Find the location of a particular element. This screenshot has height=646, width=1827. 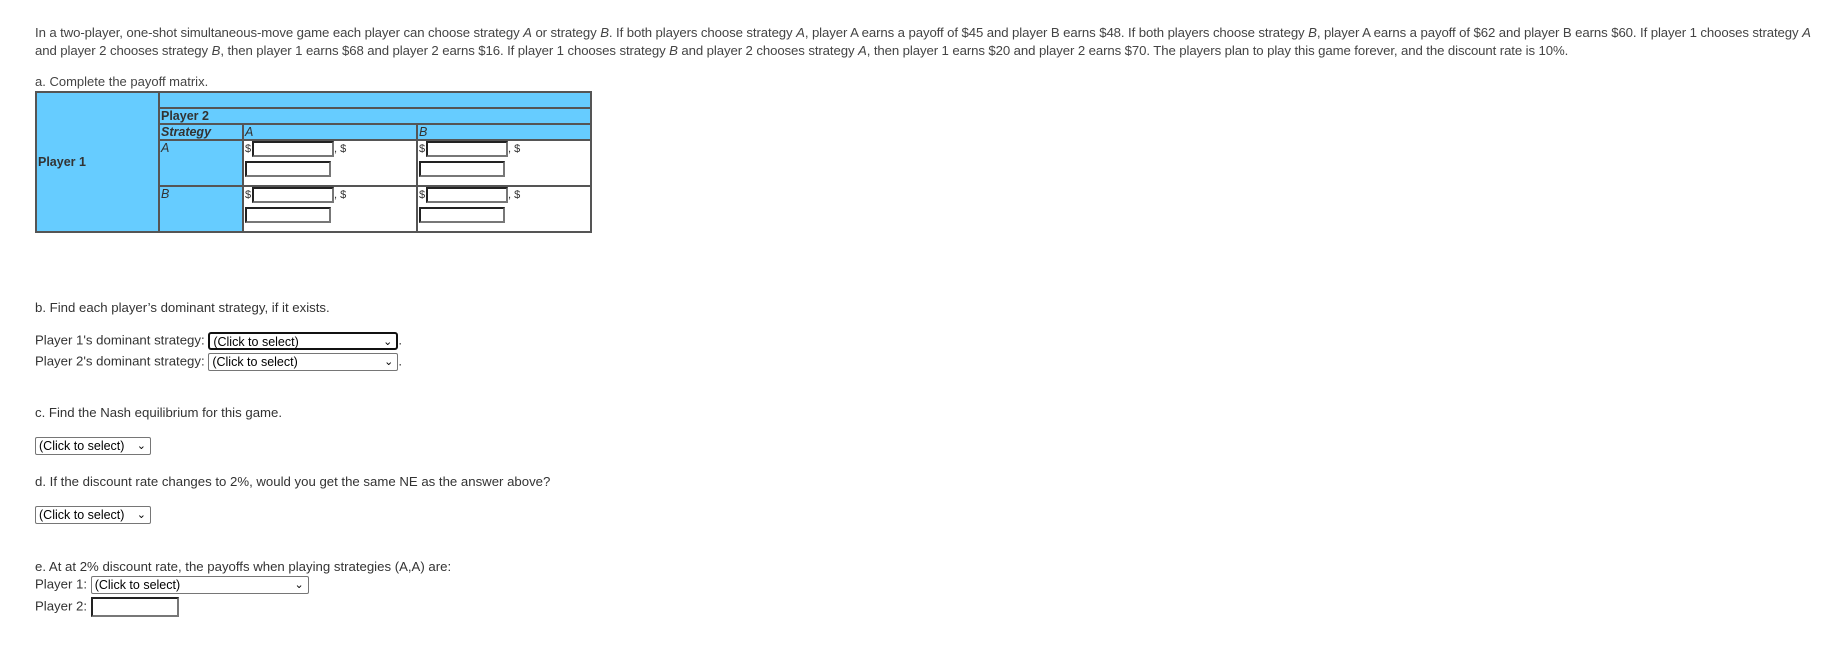

p1-dominant-label: Player 1's dominant strategy: is located at coordinates (120, 340).